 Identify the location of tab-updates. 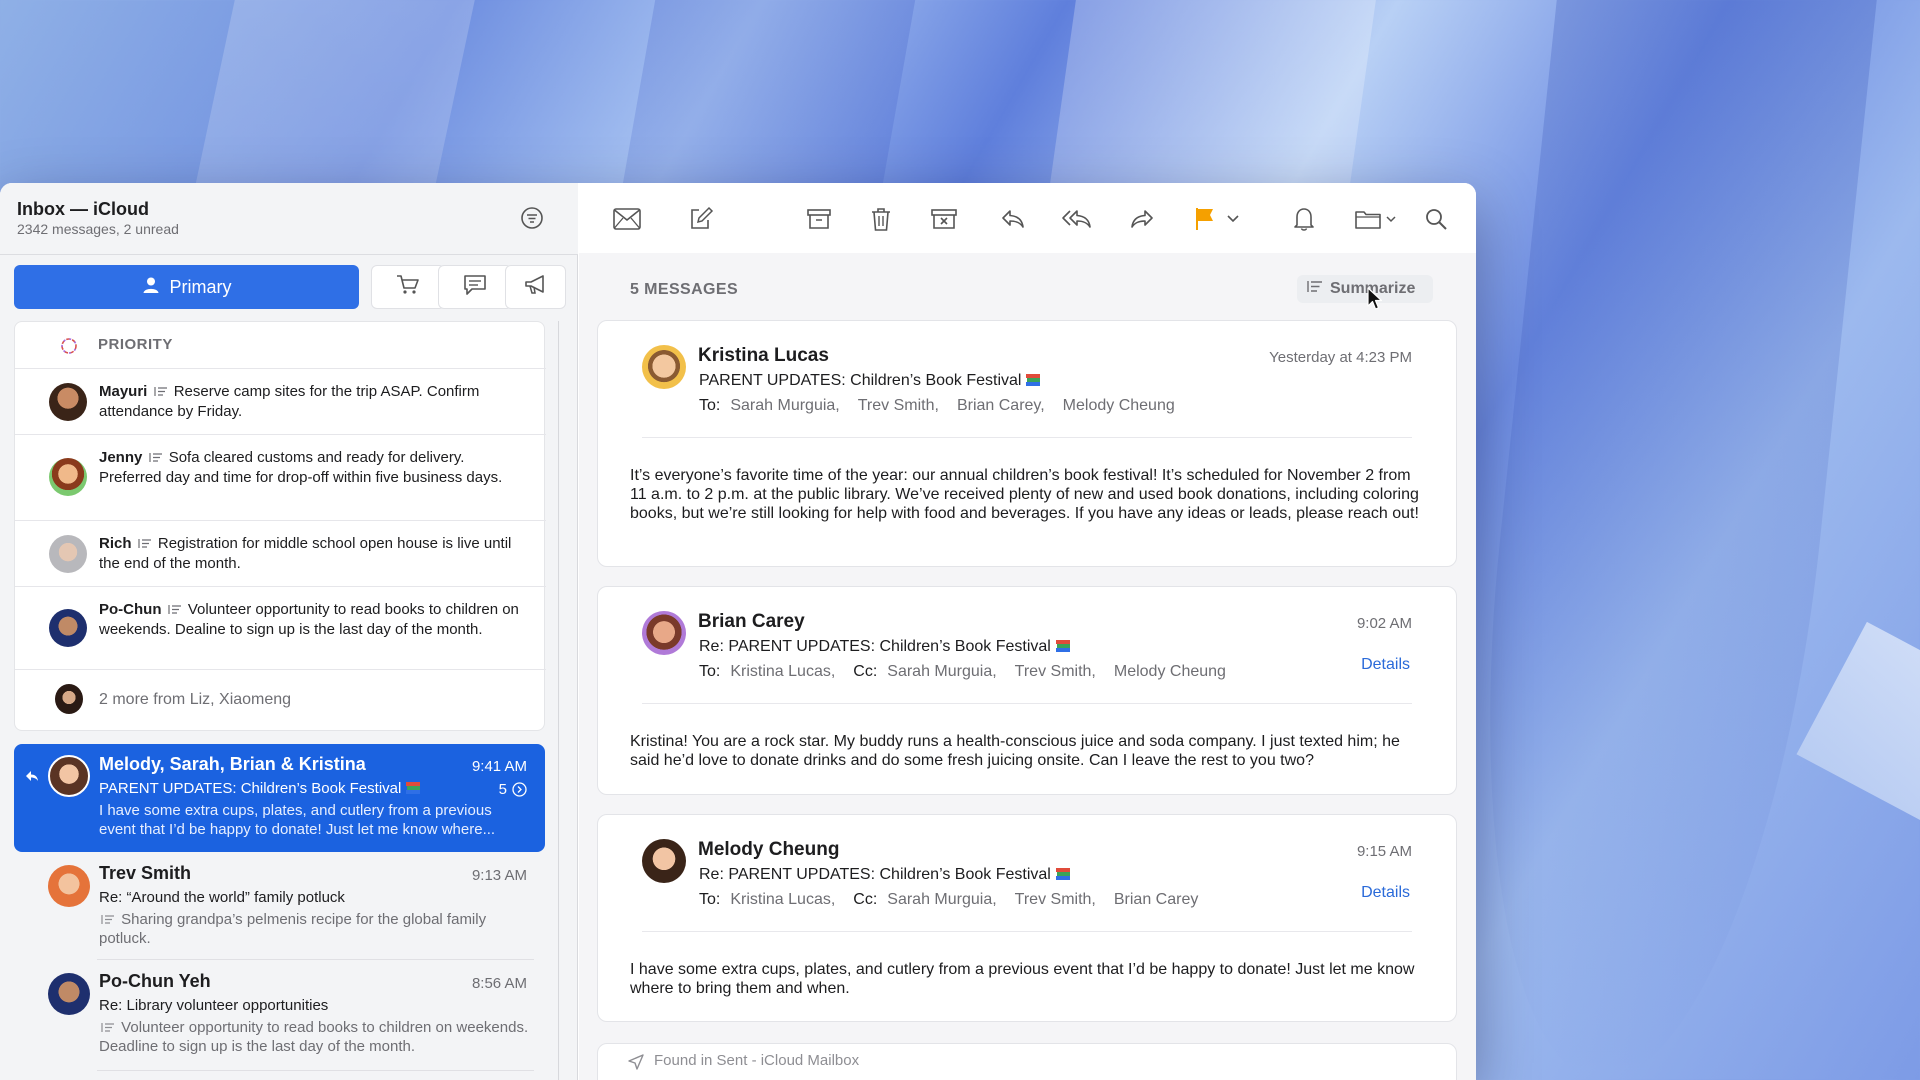
(475, 287).